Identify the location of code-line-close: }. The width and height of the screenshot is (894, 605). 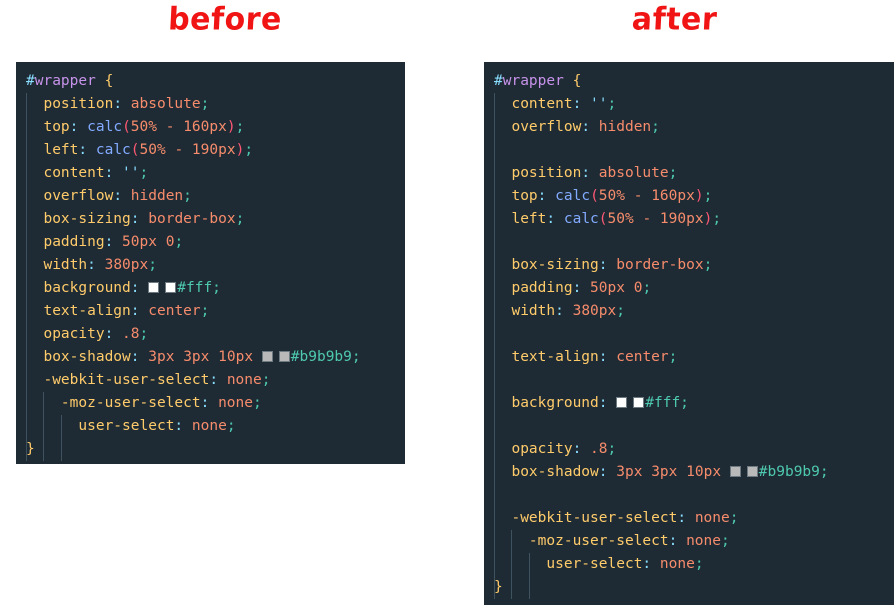
(210, 449).